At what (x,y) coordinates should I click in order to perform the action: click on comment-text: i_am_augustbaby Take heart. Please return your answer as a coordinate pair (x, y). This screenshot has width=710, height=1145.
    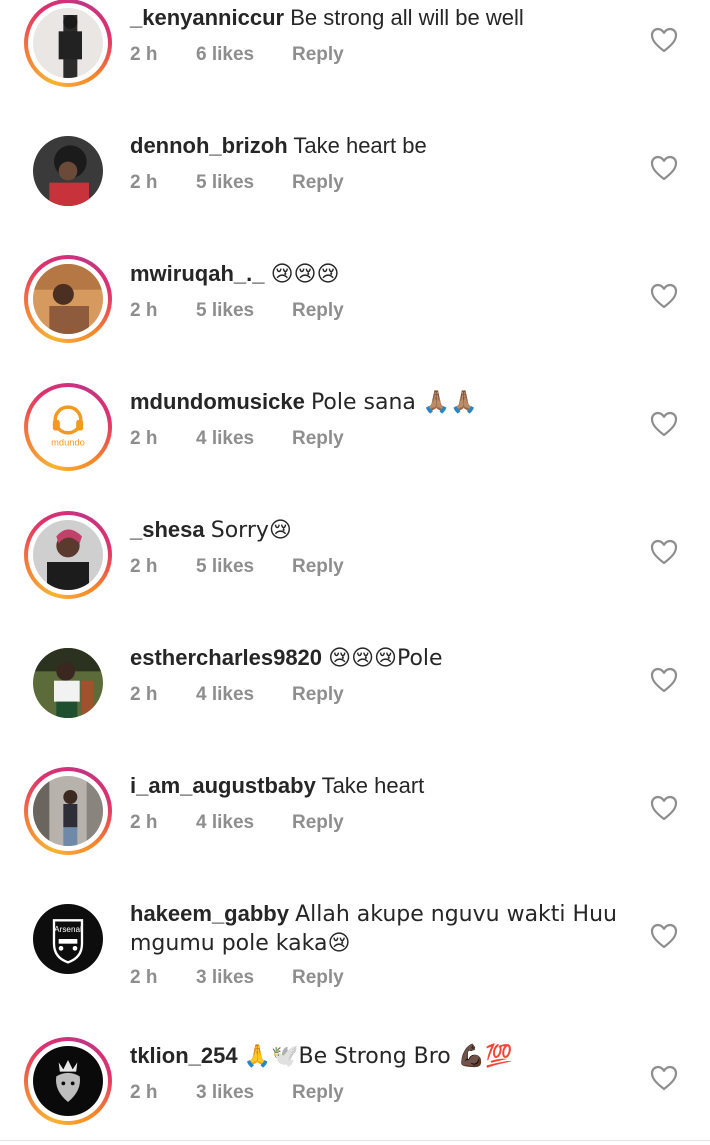
    Looking at the image, I should click on (380, 786).